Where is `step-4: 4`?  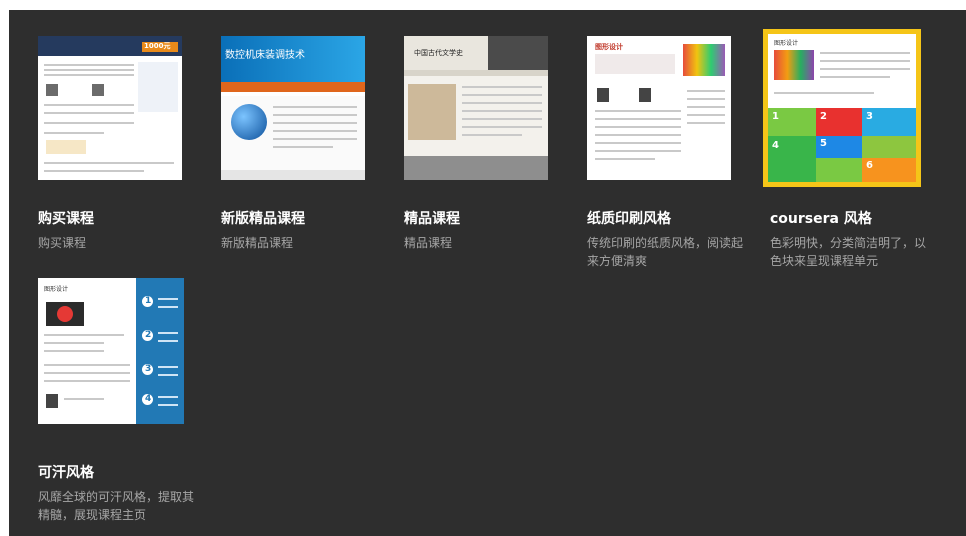 step-4: 4 is located at coordinates (148, 399).